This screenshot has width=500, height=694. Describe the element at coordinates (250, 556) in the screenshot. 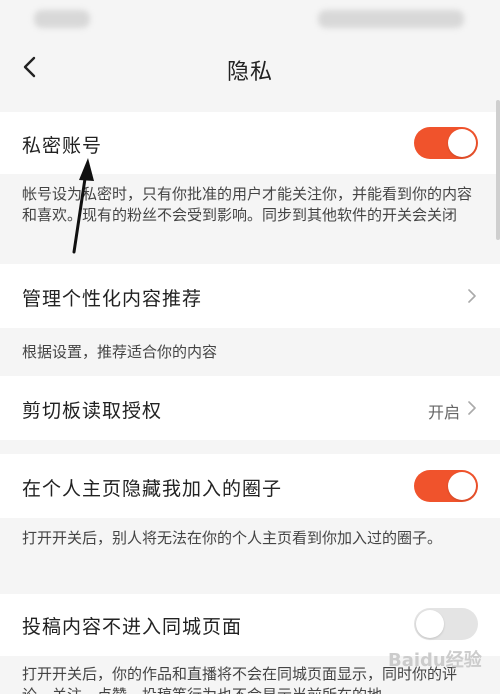

I see `hide-circles-desc-block: 打开开关后，别人将无法在你的个人主页看到你加入过的圈子。` at that location.